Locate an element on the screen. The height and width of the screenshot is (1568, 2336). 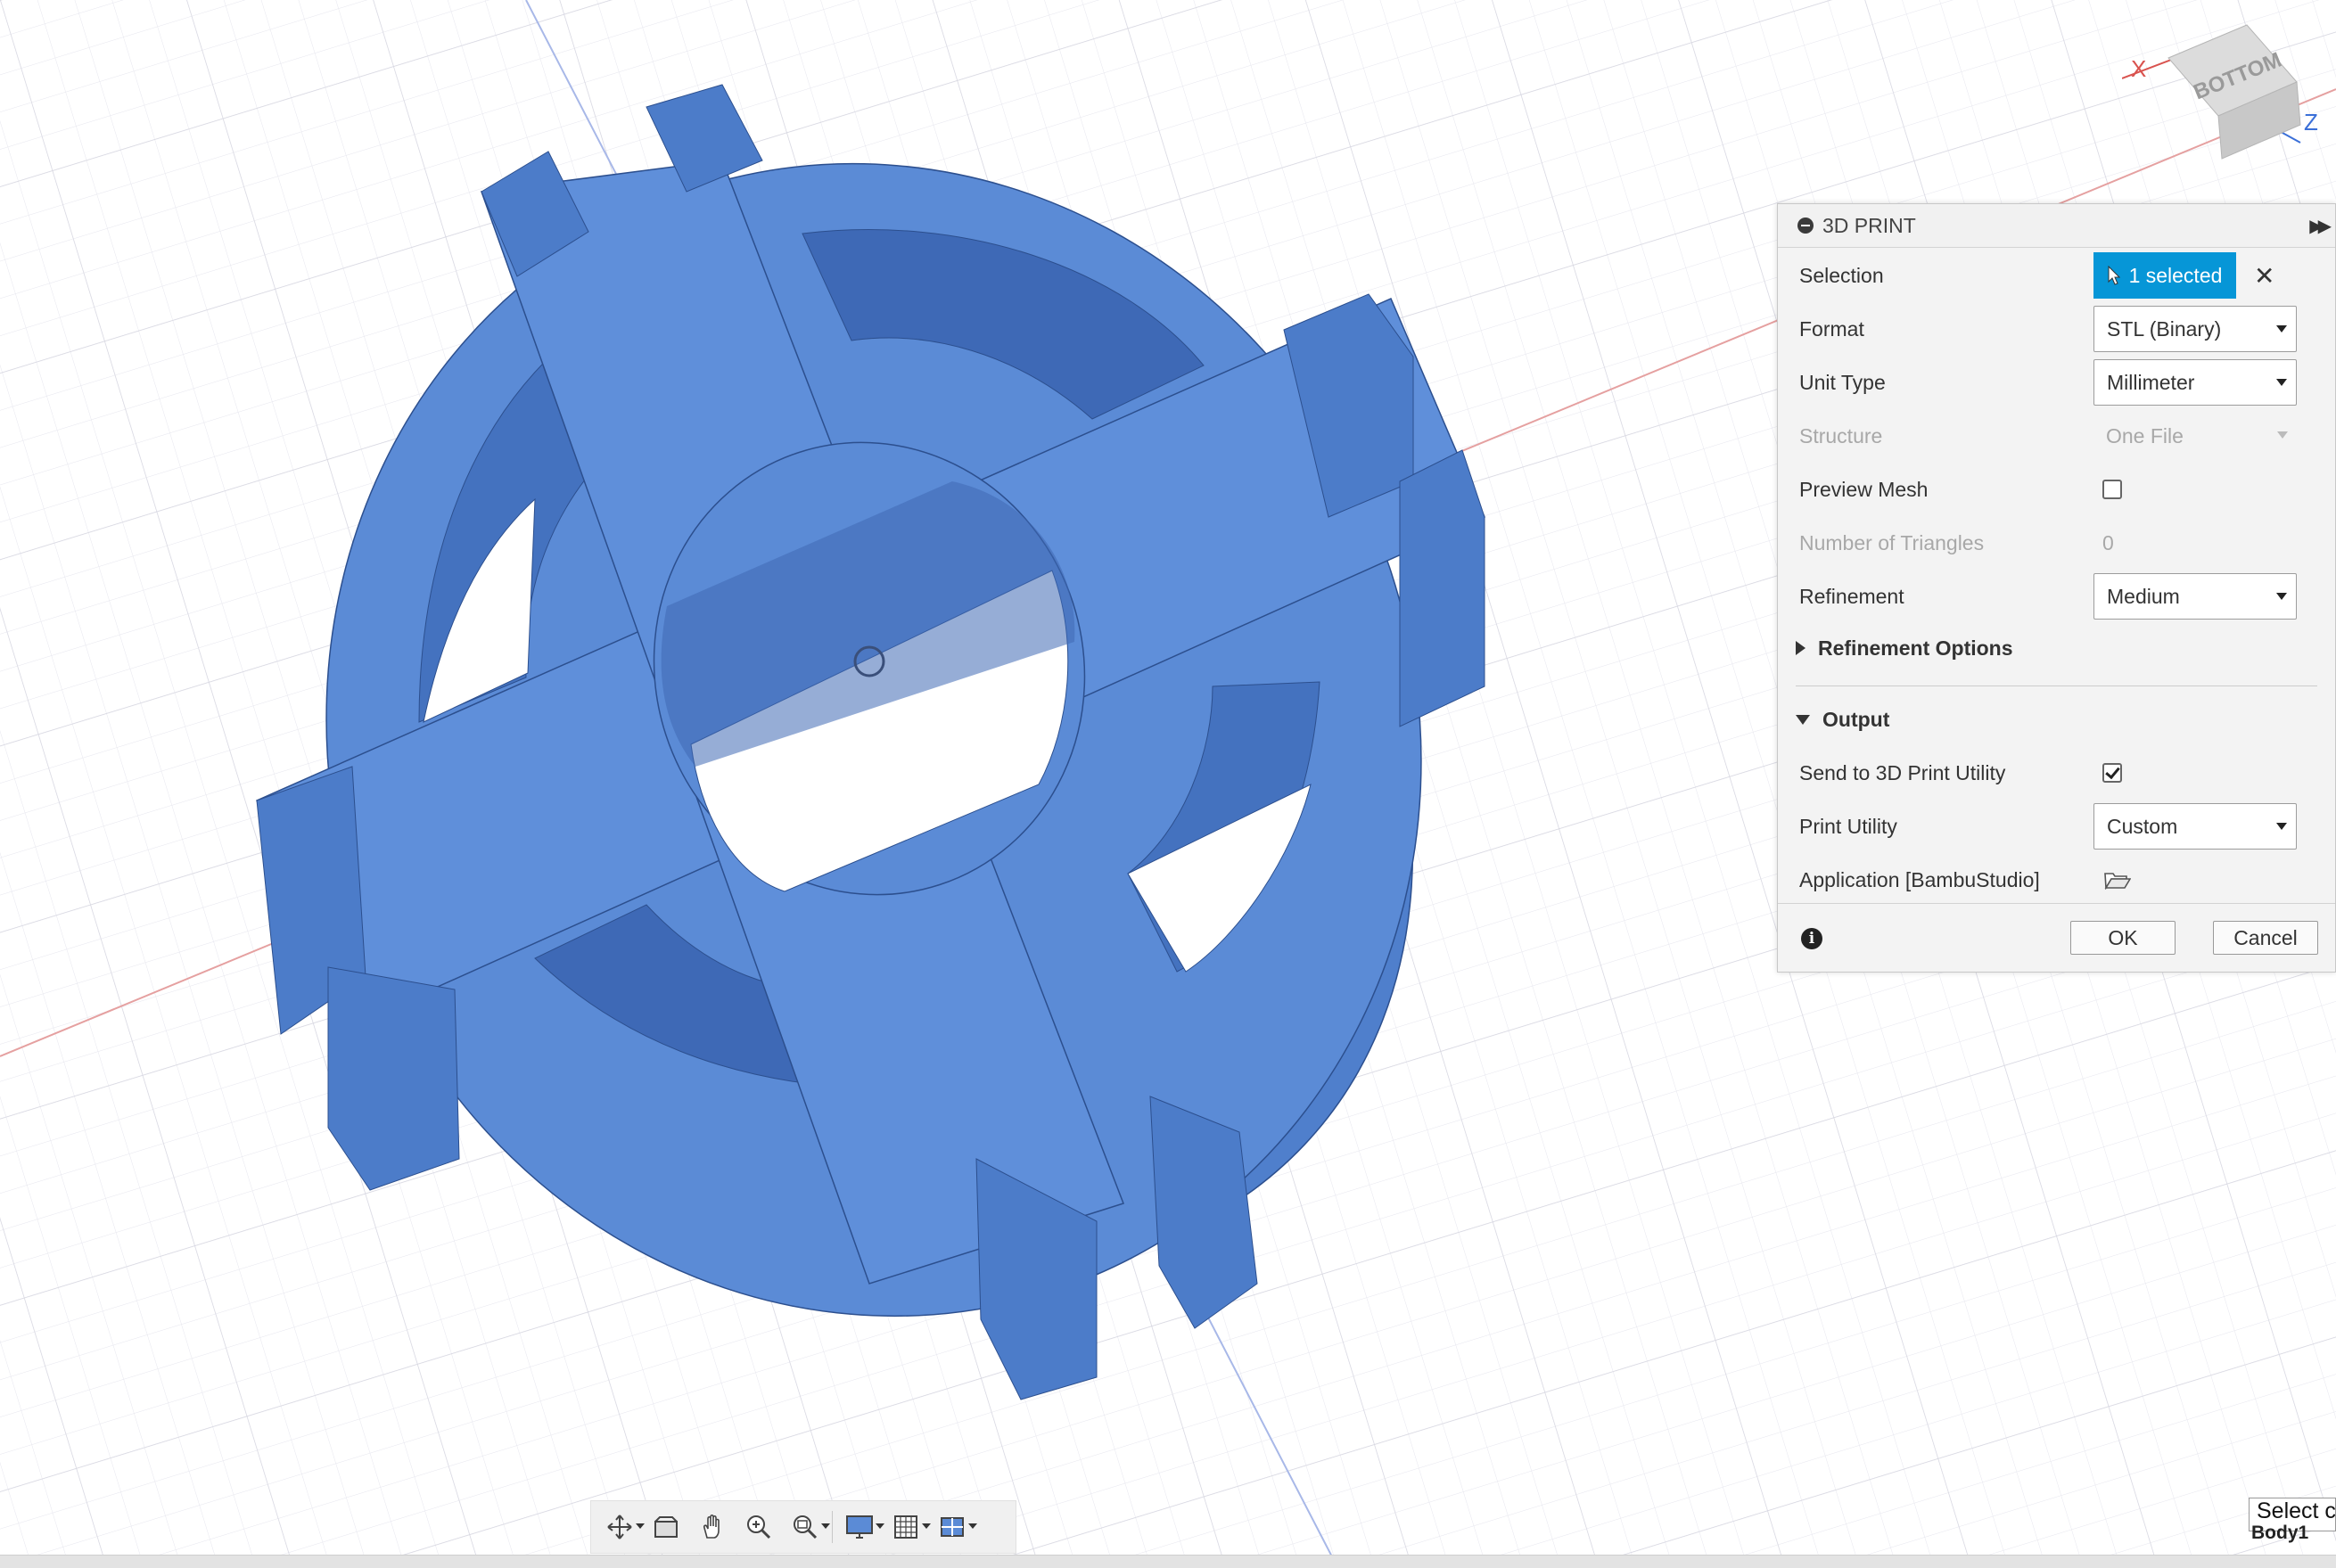
pan-button is located at coordinates (712, 1527).